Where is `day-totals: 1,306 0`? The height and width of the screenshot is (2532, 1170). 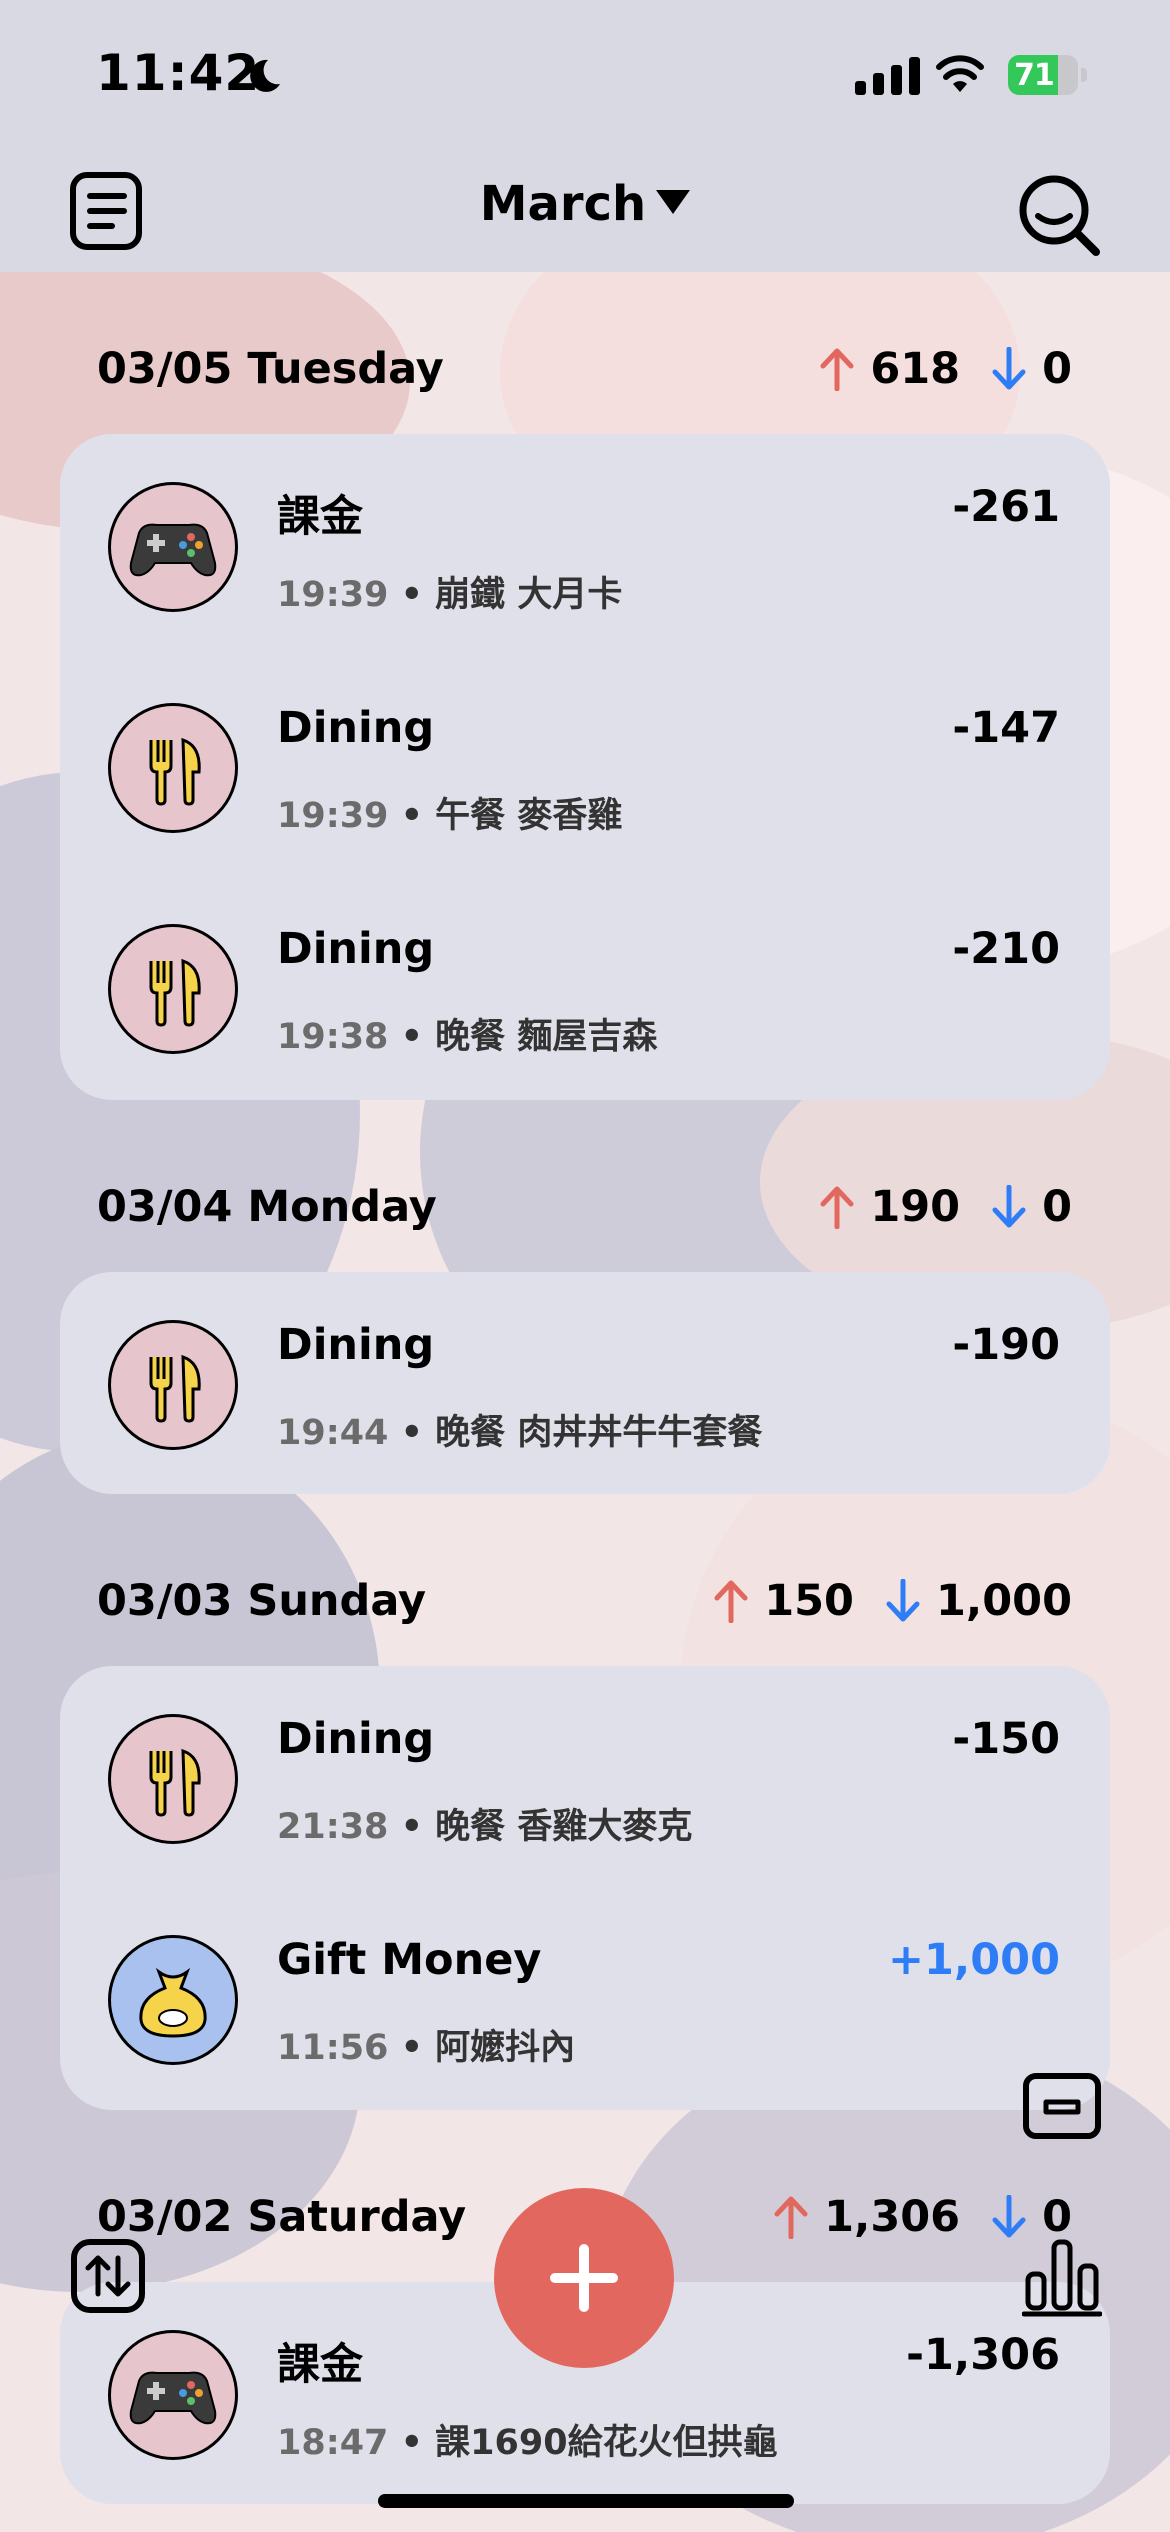
day-totals: 1,306 0 is located at coordinates (922, 2217).